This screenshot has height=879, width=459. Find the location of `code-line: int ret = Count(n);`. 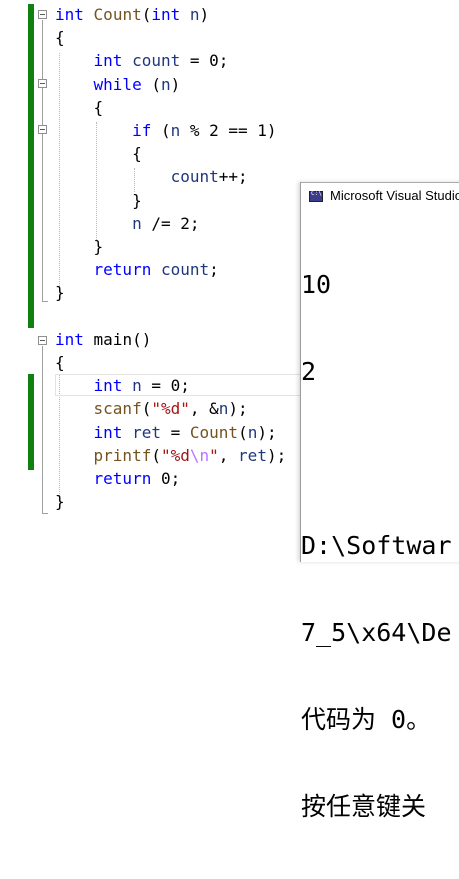

code-line: int ret = Count(n); is located at coordinates (166, 432).